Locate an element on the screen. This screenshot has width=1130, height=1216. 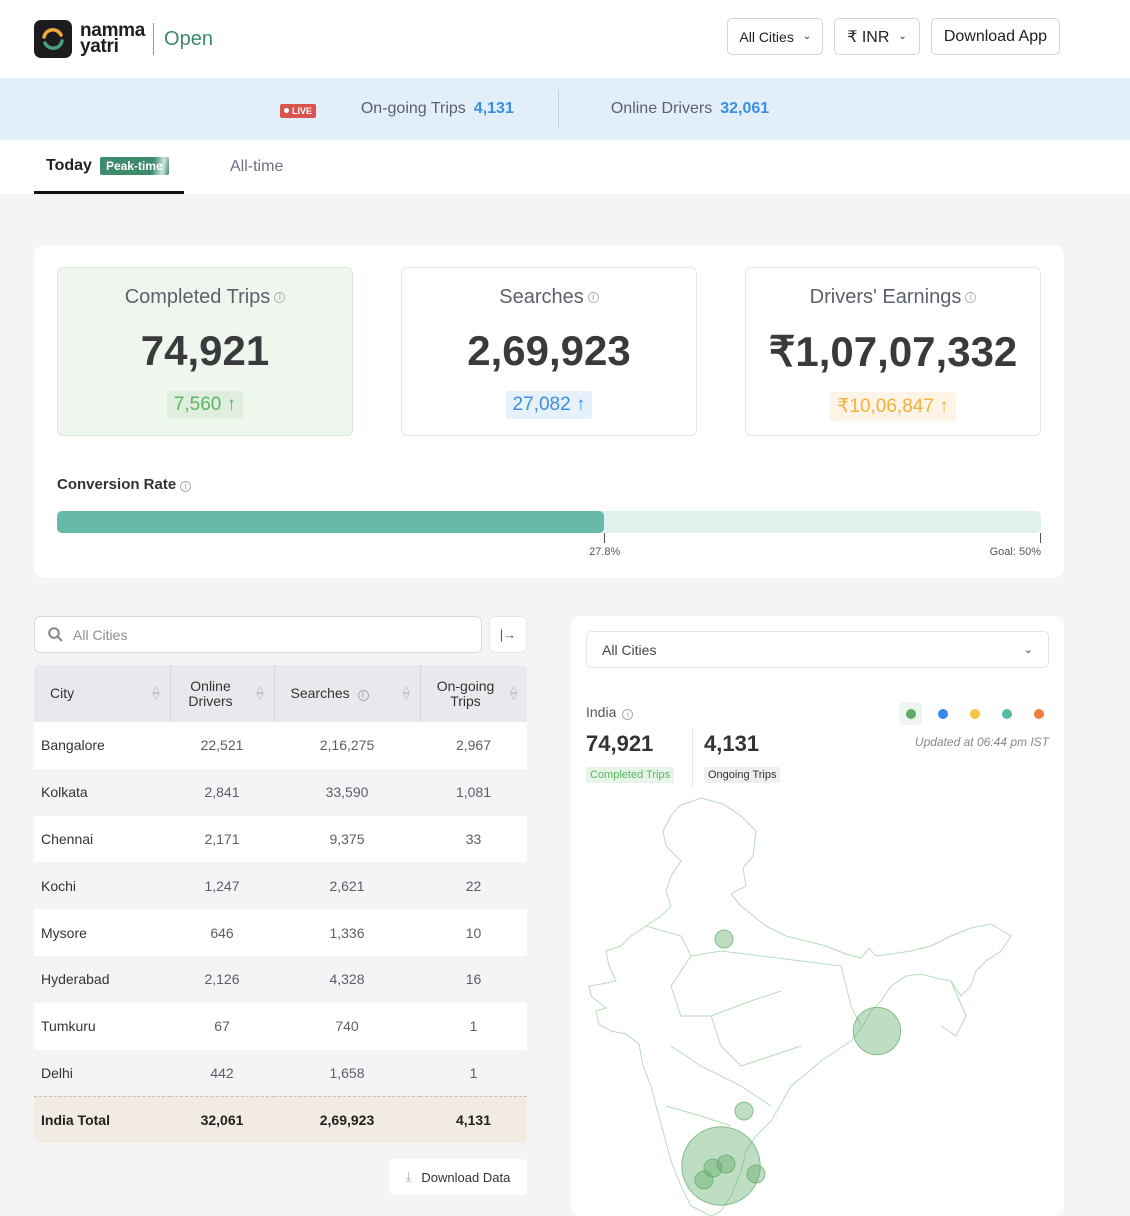
tab-all-time: All-time is located at coordinates (256, 167).